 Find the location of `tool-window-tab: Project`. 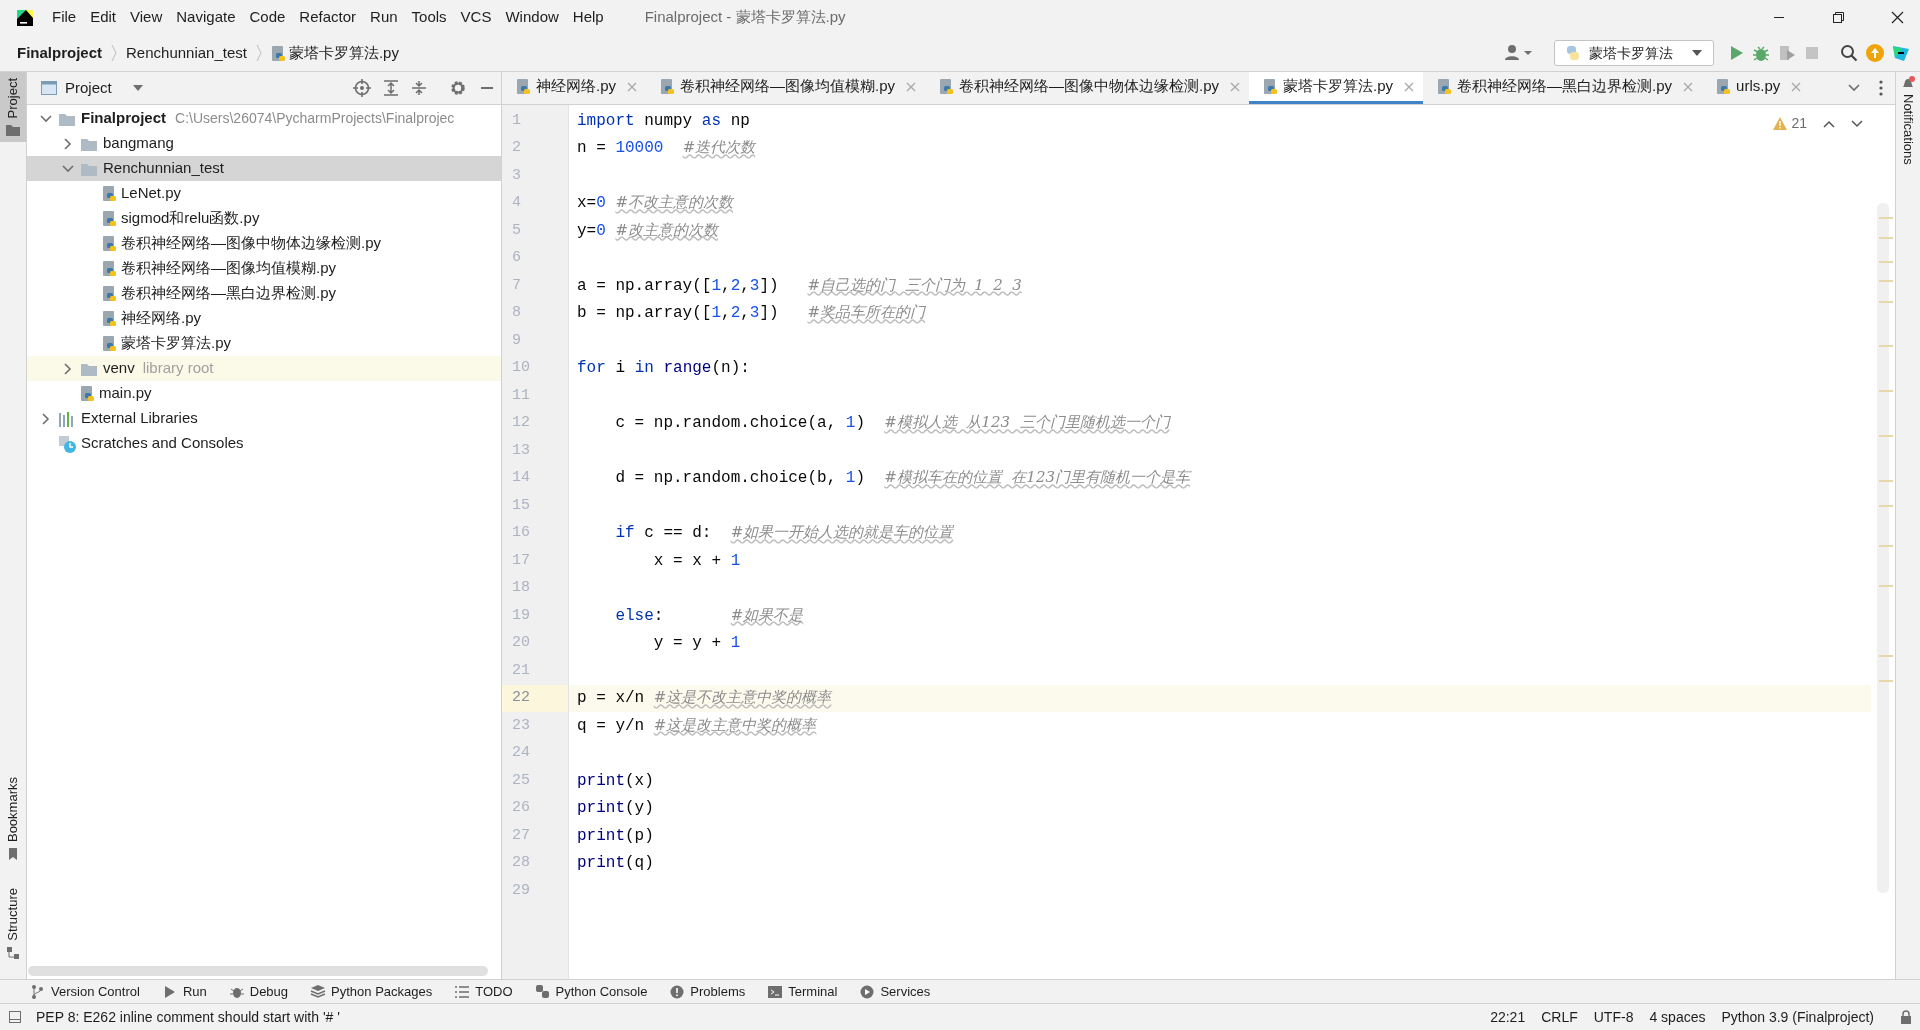

tool-window-tab: Project is located at coordinates (13, 107).